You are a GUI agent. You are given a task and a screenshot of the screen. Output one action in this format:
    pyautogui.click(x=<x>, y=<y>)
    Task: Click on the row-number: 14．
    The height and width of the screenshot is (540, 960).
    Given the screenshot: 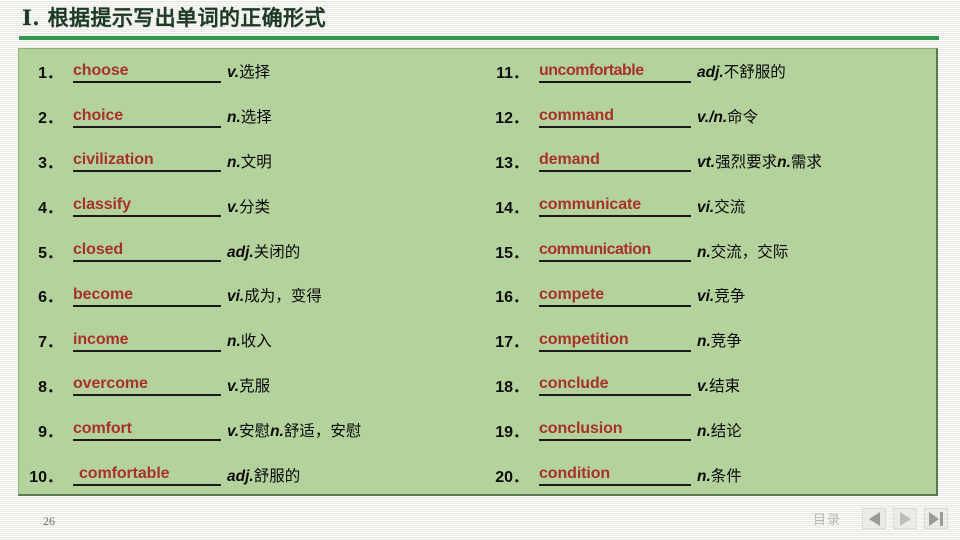 What is the action you would take?
    pyautogui.click(x=512, y=208)
    